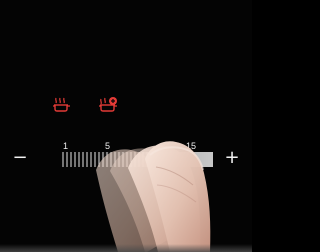 Image resolution: width=320 pixels, height=252 pixels. What do you see at coordinates (115, 159) in the screenshot?
I see `power-slider-ticks` at bounding box center [115, 159].